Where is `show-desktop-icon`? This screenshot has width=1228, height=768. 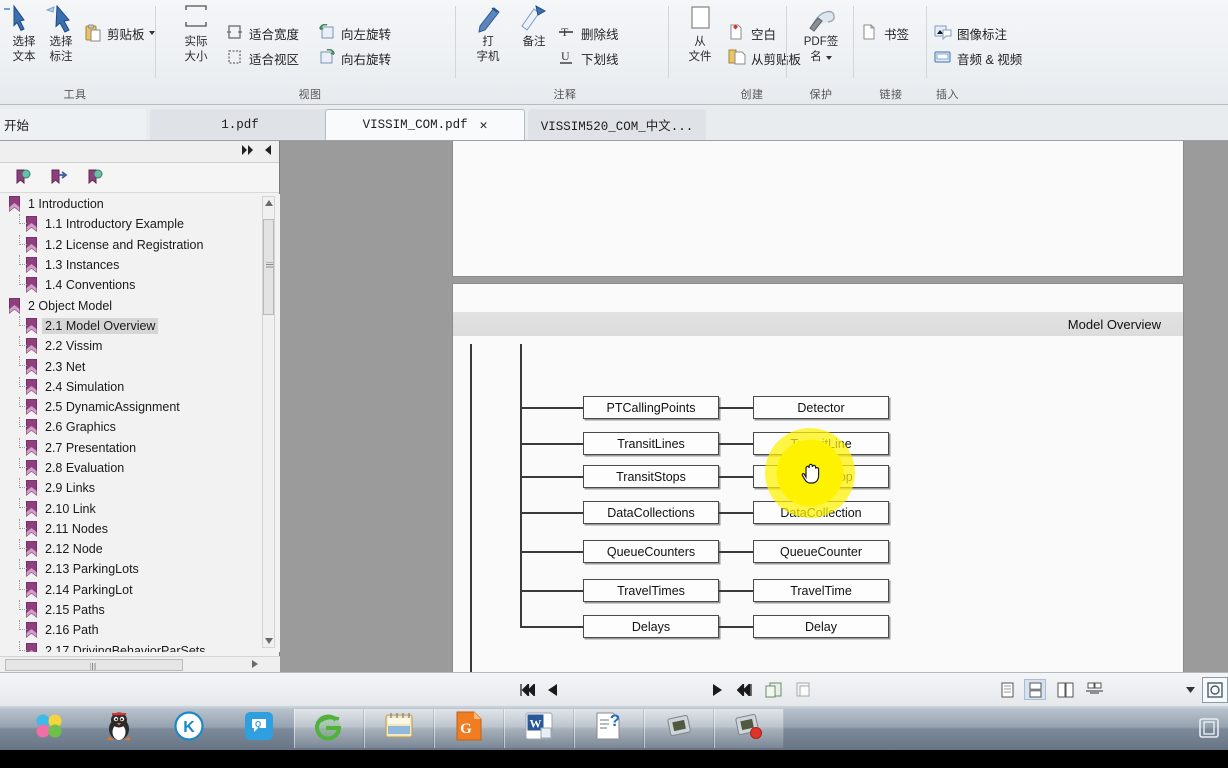
show-desktop-icon is located at coordinates (1209, 728).